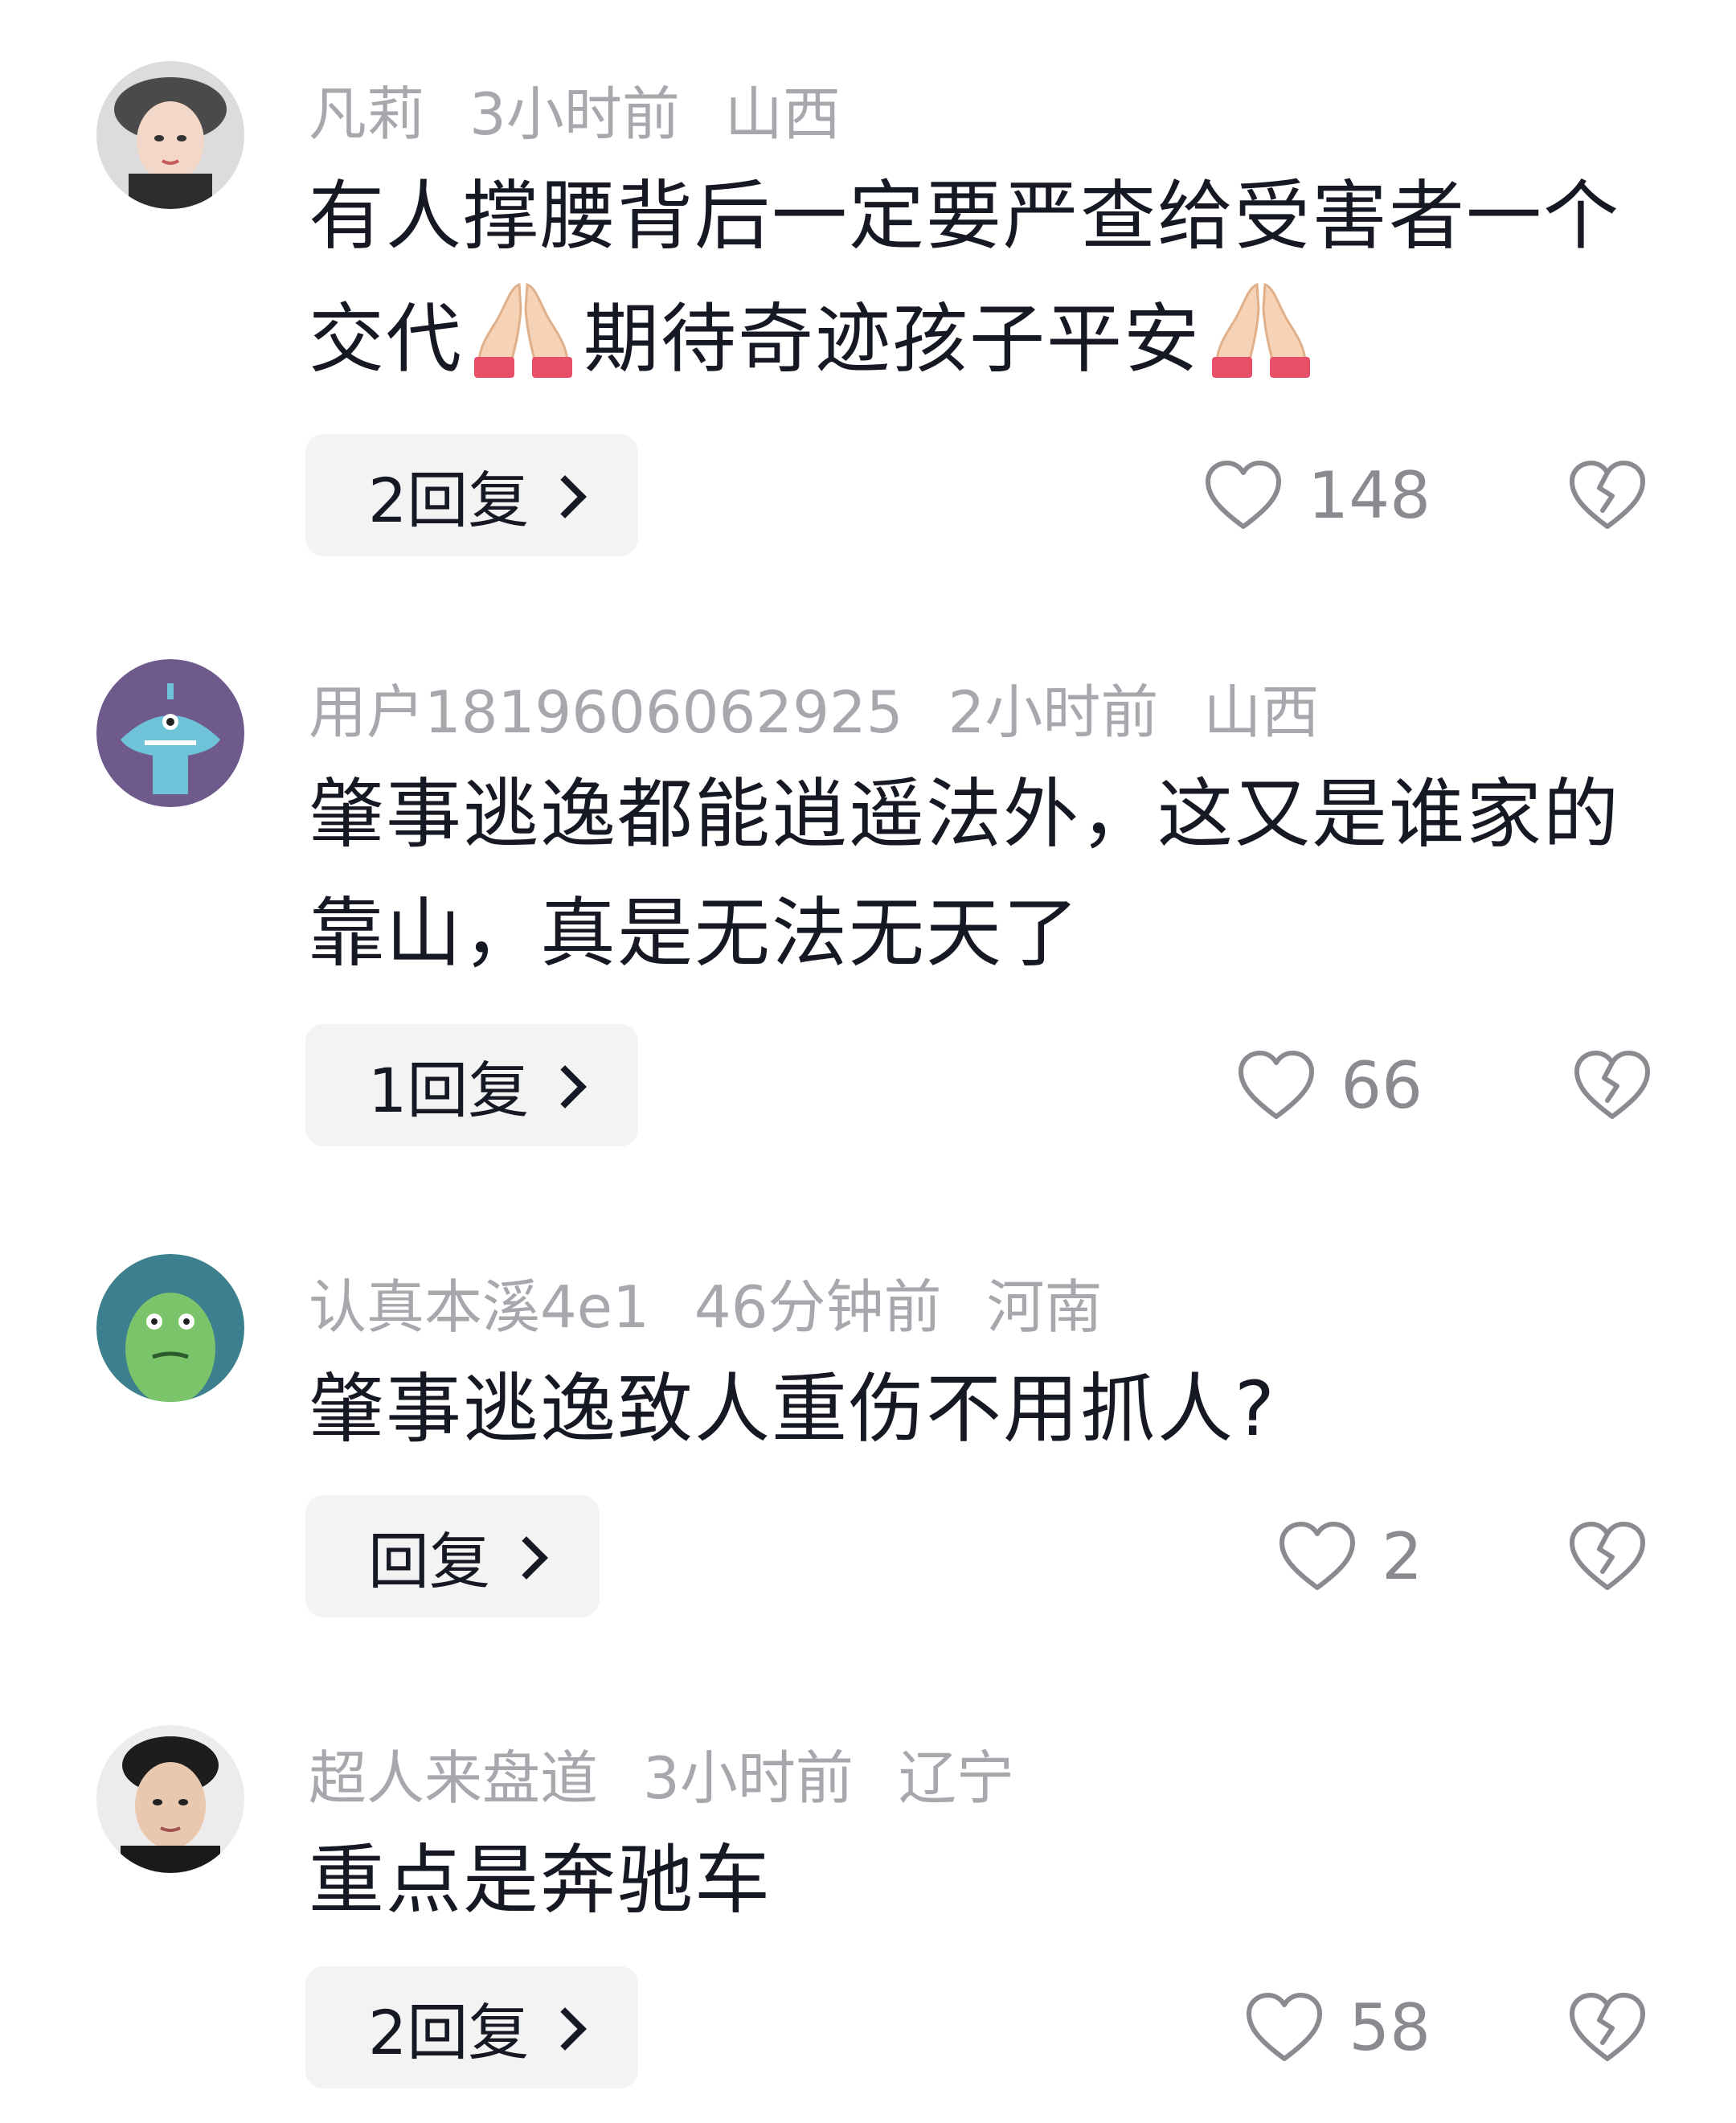 The image size is (1736, 2123). I want to click on username: 认真本溪4e1, so click(479, 1307).